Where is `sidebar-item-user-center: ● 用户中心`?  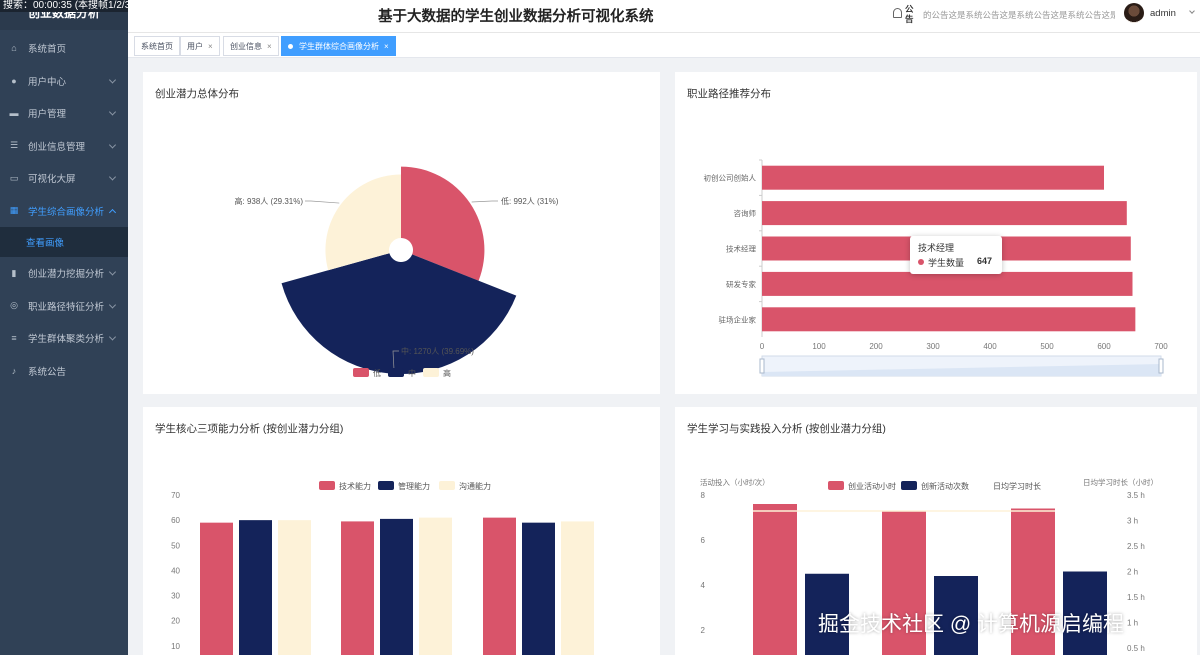
sidebar-item-user-center: ● 用户中心 is located at coordinates (64, 81).